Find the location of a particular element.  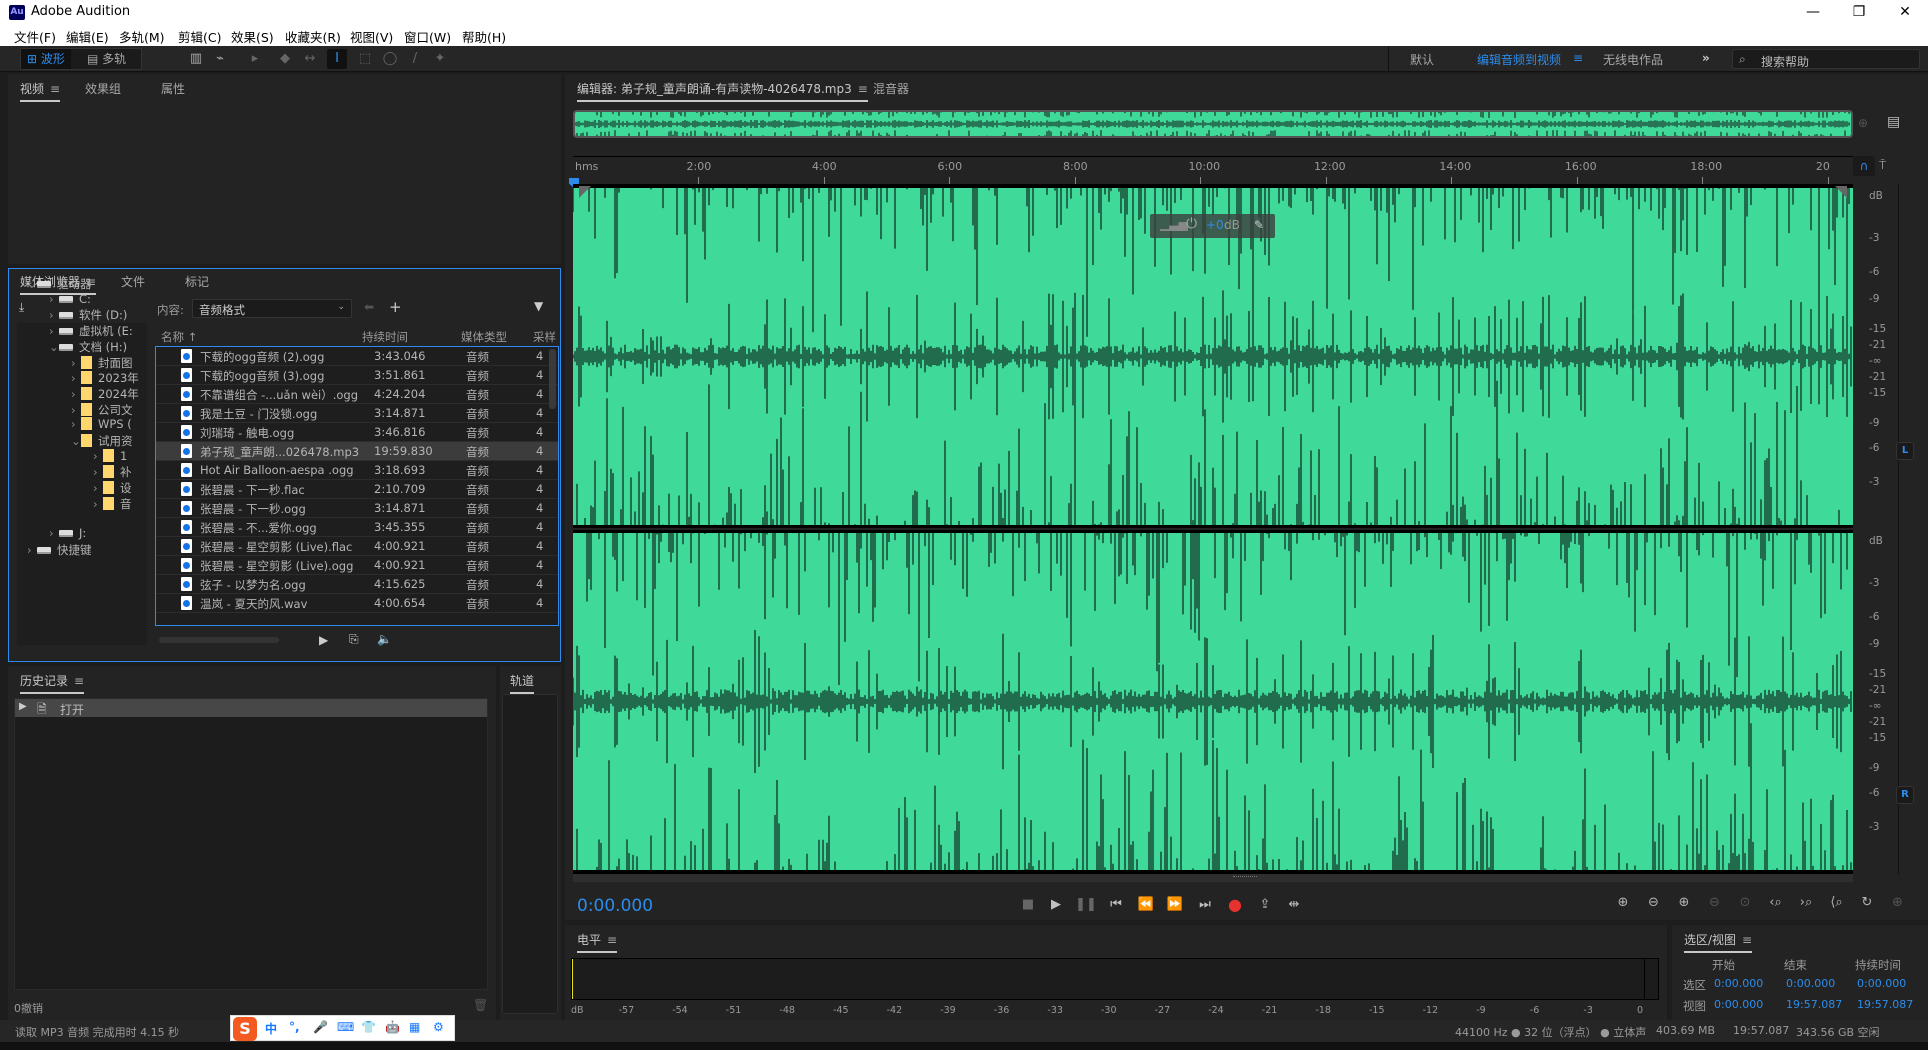

view-duration: 19:57.087 is located at coordinates (1885, 1004).